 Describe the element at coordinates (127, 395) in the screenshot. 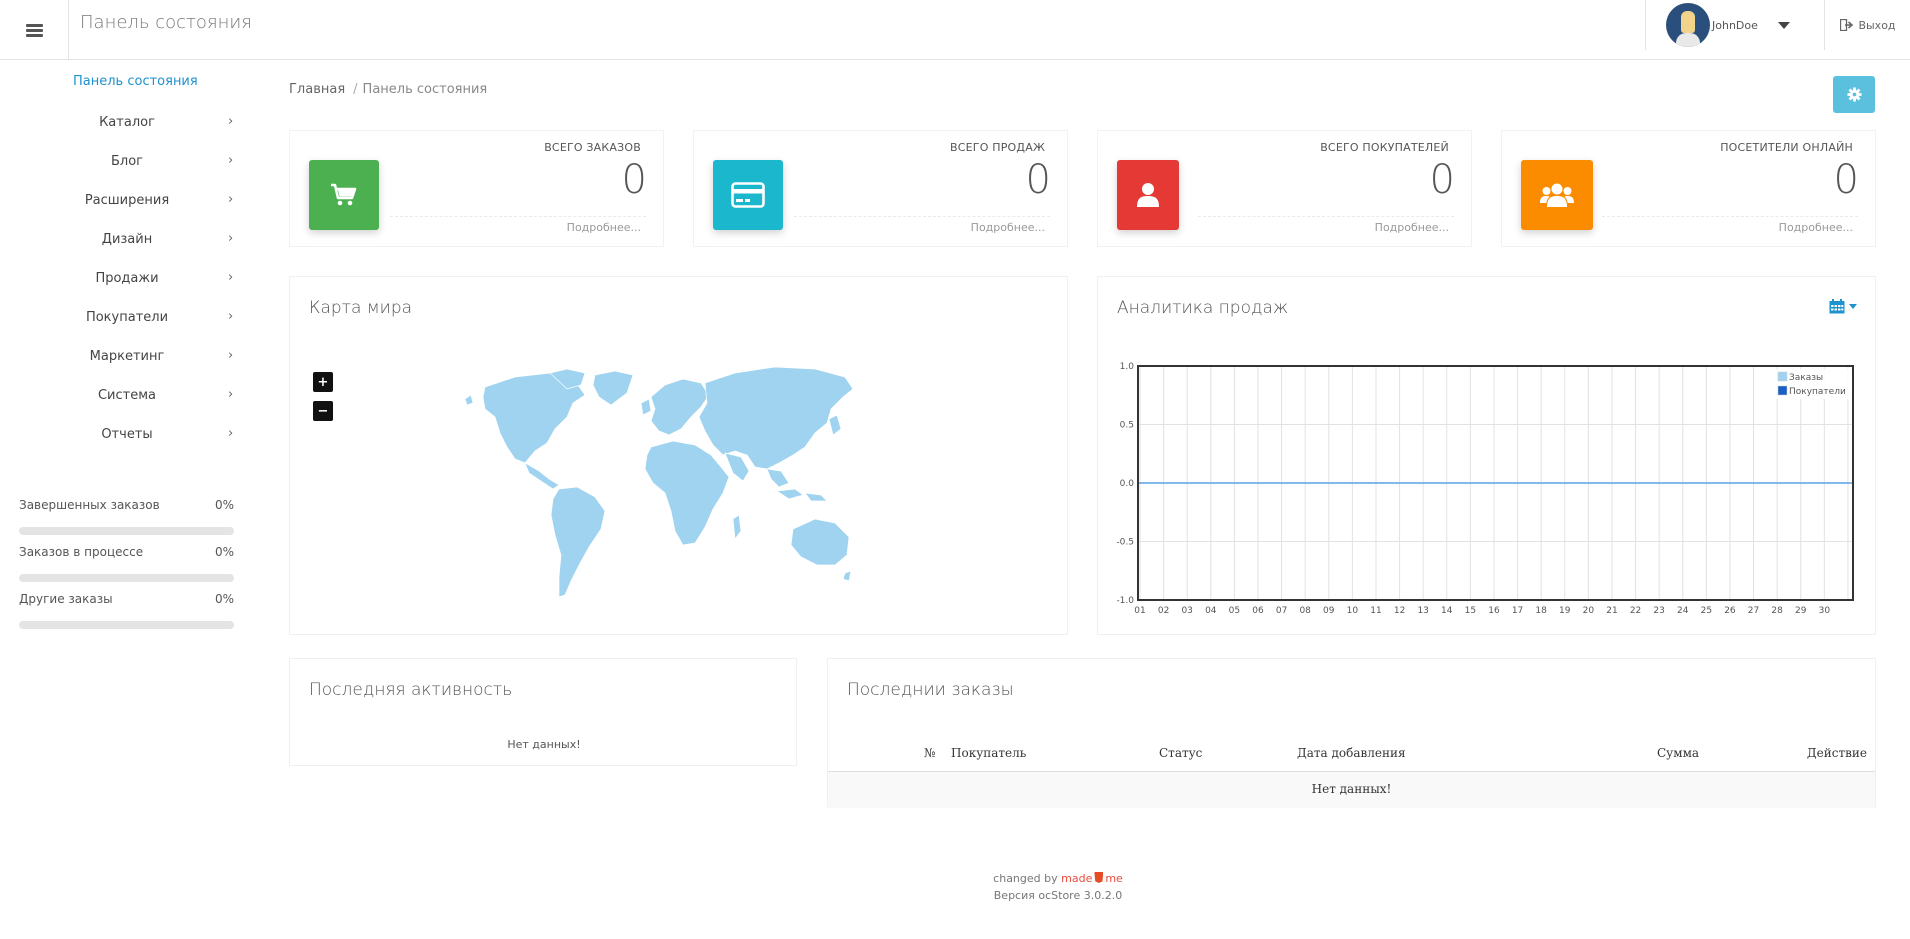

I see `sidebar-item-label: Система` at that location.